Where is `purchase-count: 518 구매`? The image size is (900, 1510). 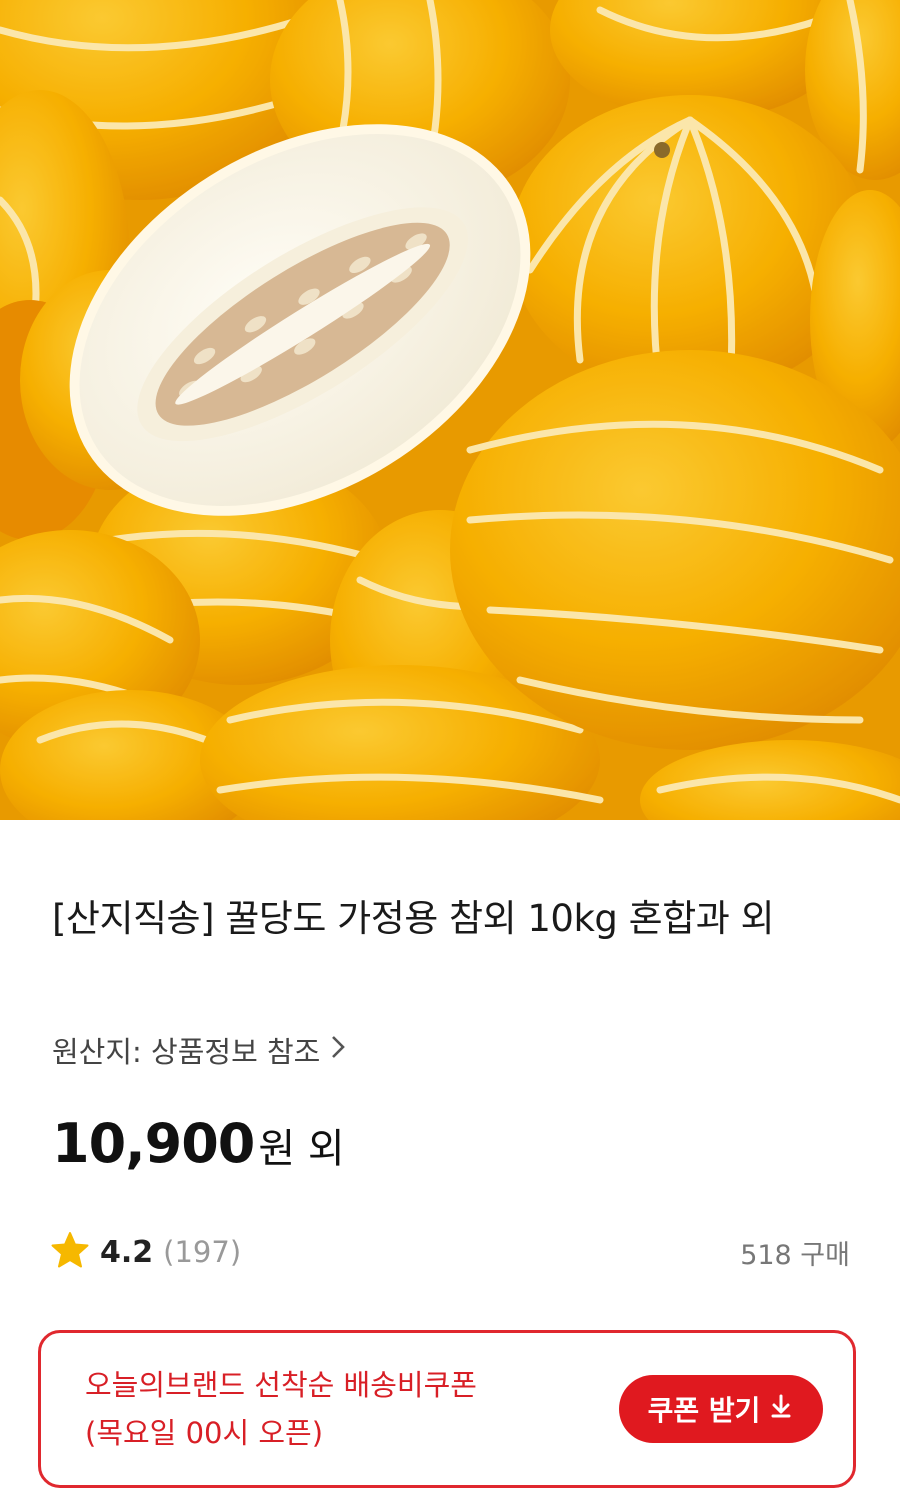 purchase-count: 518 구매 is located at coordinates (795, 1255).